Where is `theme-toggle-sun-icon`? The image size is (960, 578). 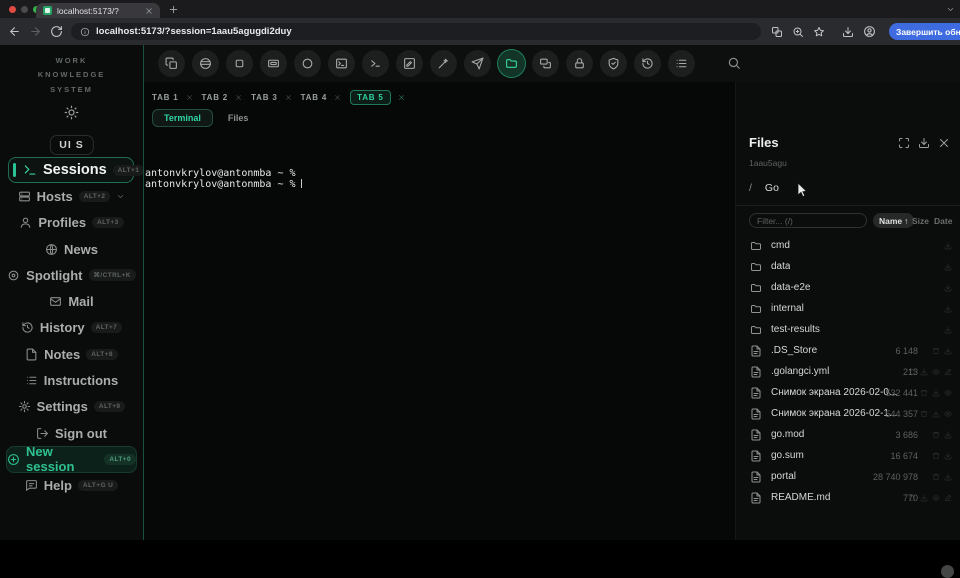 theme-toggle-sun-icon is located at coordinates (71, 112).